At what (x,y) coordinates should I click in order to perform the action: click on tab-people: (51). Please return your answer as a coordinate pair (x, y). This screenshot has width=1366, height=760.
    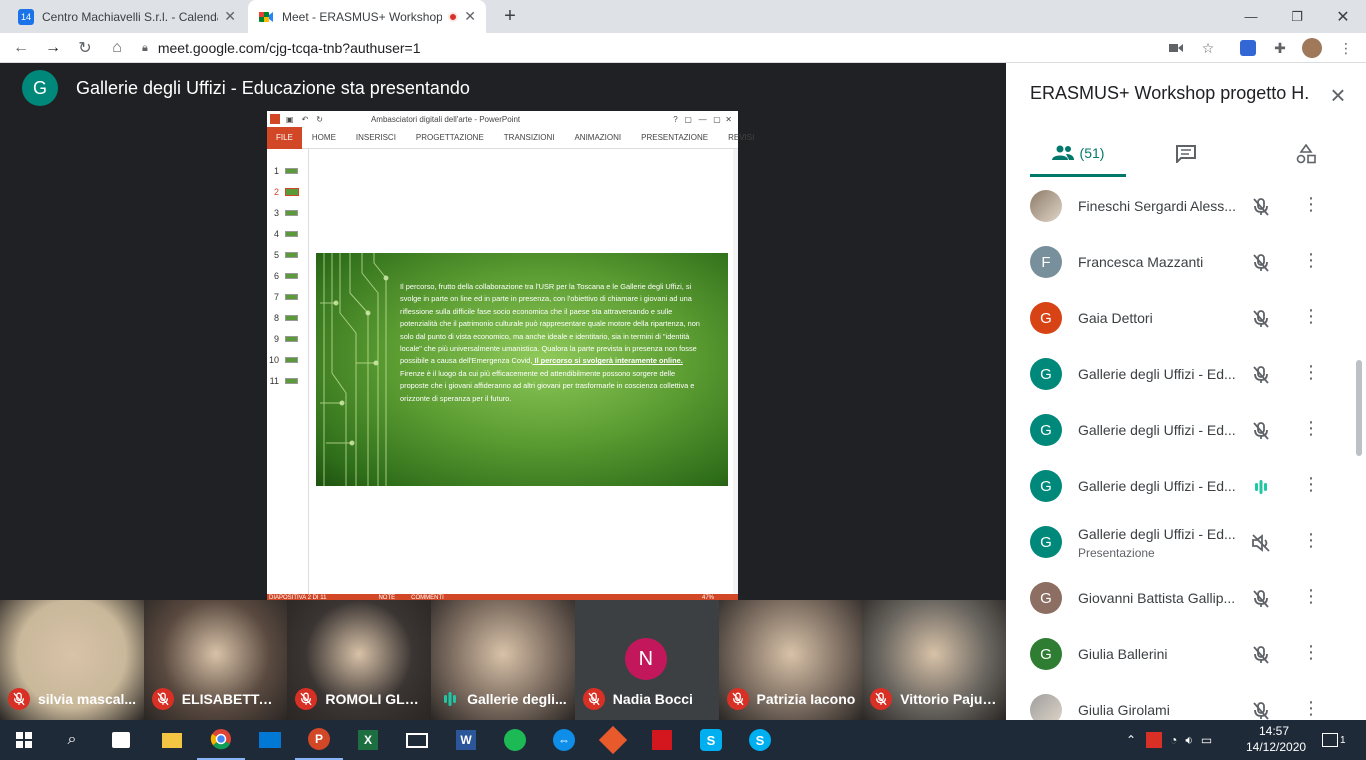
    Looking at the image, I should click on (1078, 154).